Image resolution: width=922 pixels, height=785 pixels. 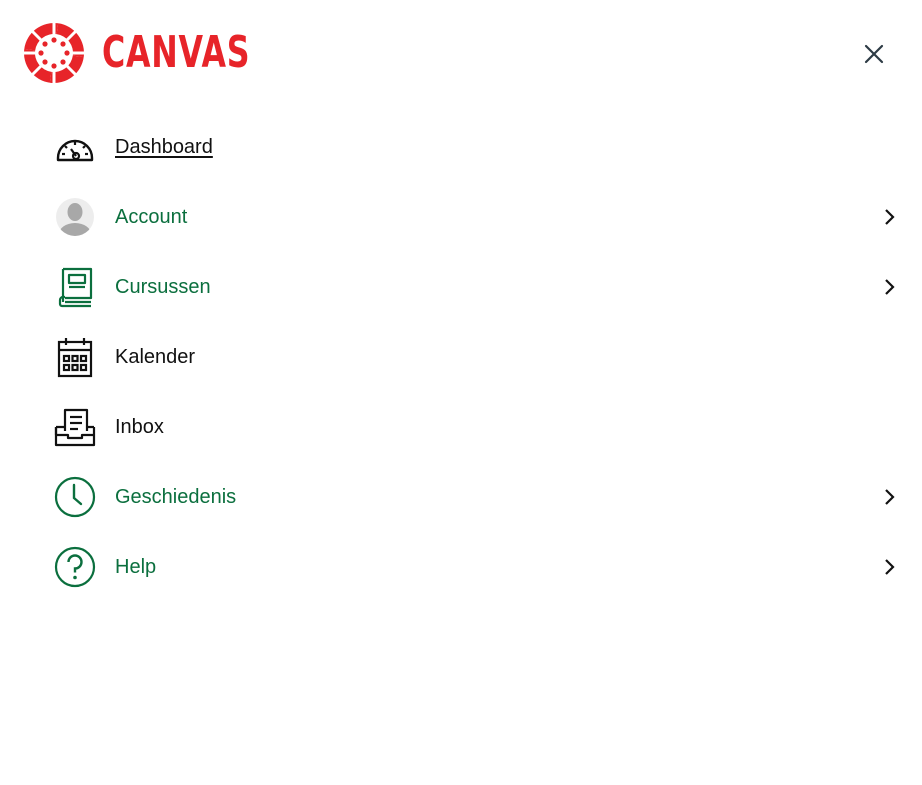 I want to click on canvas-logo: CANVAS, so click(x=165, y=53).